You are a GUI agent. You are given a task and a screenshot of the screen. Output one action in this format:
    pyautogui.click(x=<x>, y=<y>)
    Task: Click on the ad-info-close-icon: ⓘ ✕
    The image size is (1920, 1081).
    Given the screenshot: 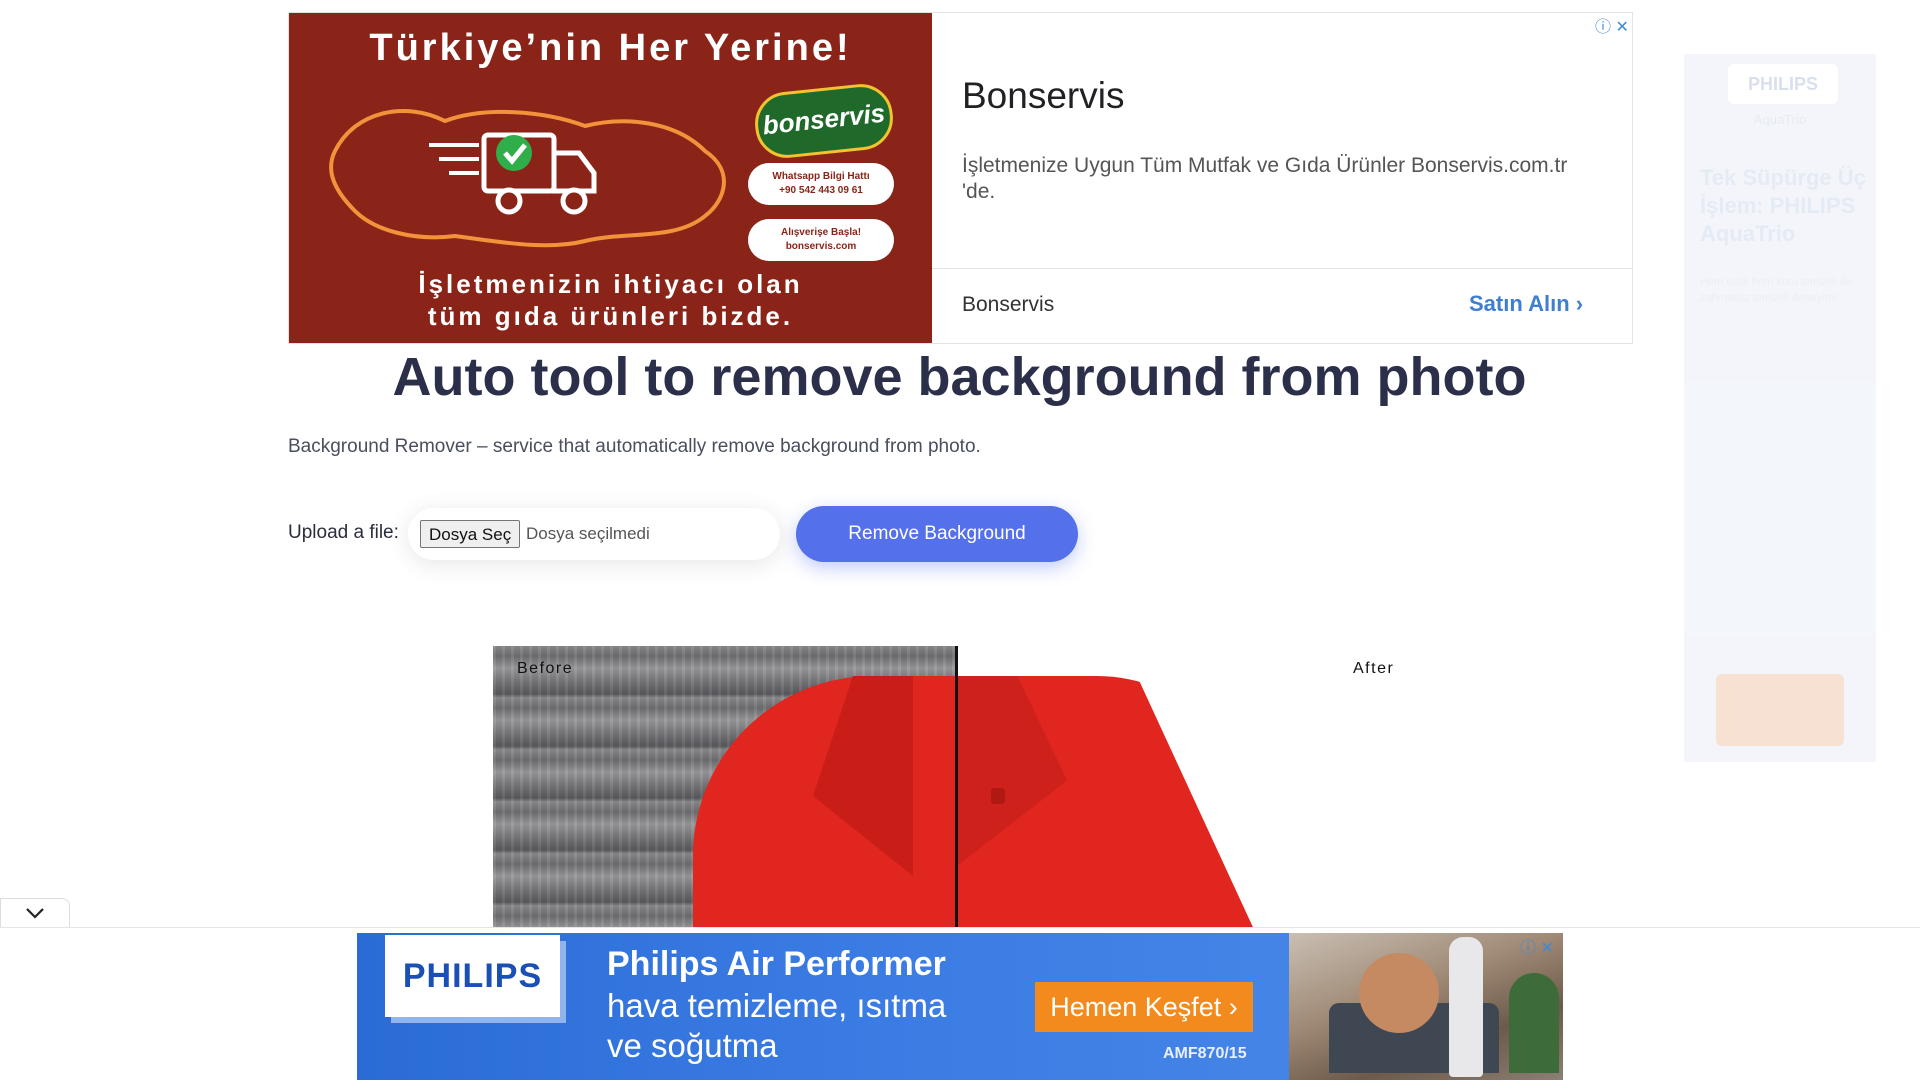 What is the action you would take?
    pyautogui.click(x=1612, y=25)
    